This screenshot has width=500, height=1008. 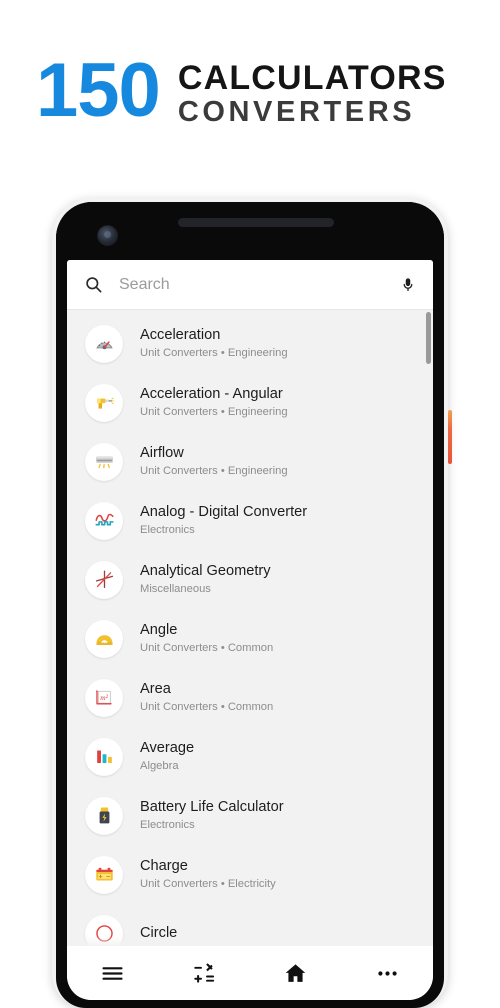 What do you see at coordinates (175, 588) in the screenshot?
I see `list-item-subtitle: Miscellaneous` at bounding box center [175, 588].